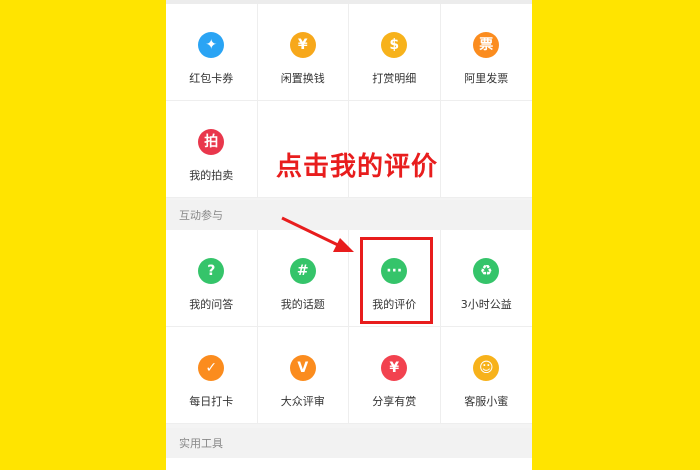  What do you see at coordinates (311, 232) in the screenshot?
I see `arrow-shaft` at bounding box center [311, 232].